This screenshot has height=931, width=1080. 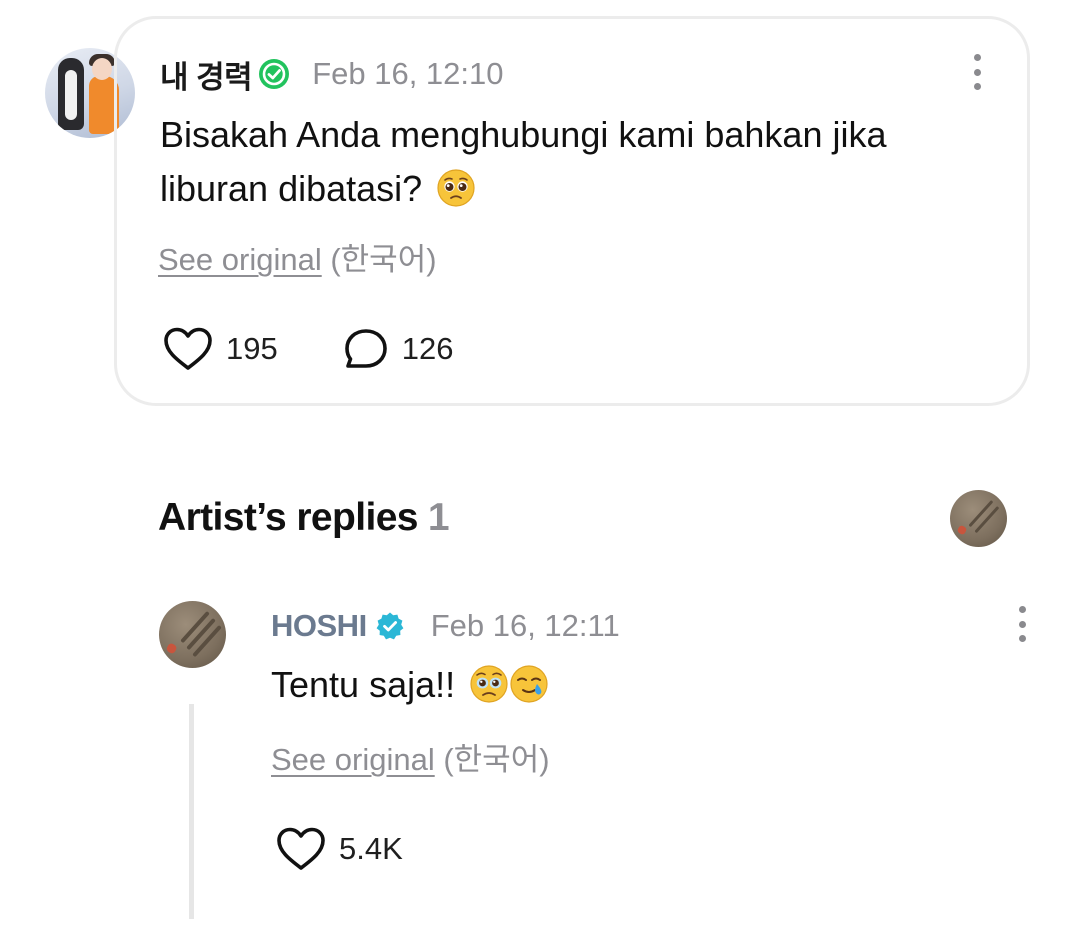 What do you see at coordinates (496, 759) in the screenshot?
I see `reply-original-language-label: (한국어)` at bounding box center [496, 759].